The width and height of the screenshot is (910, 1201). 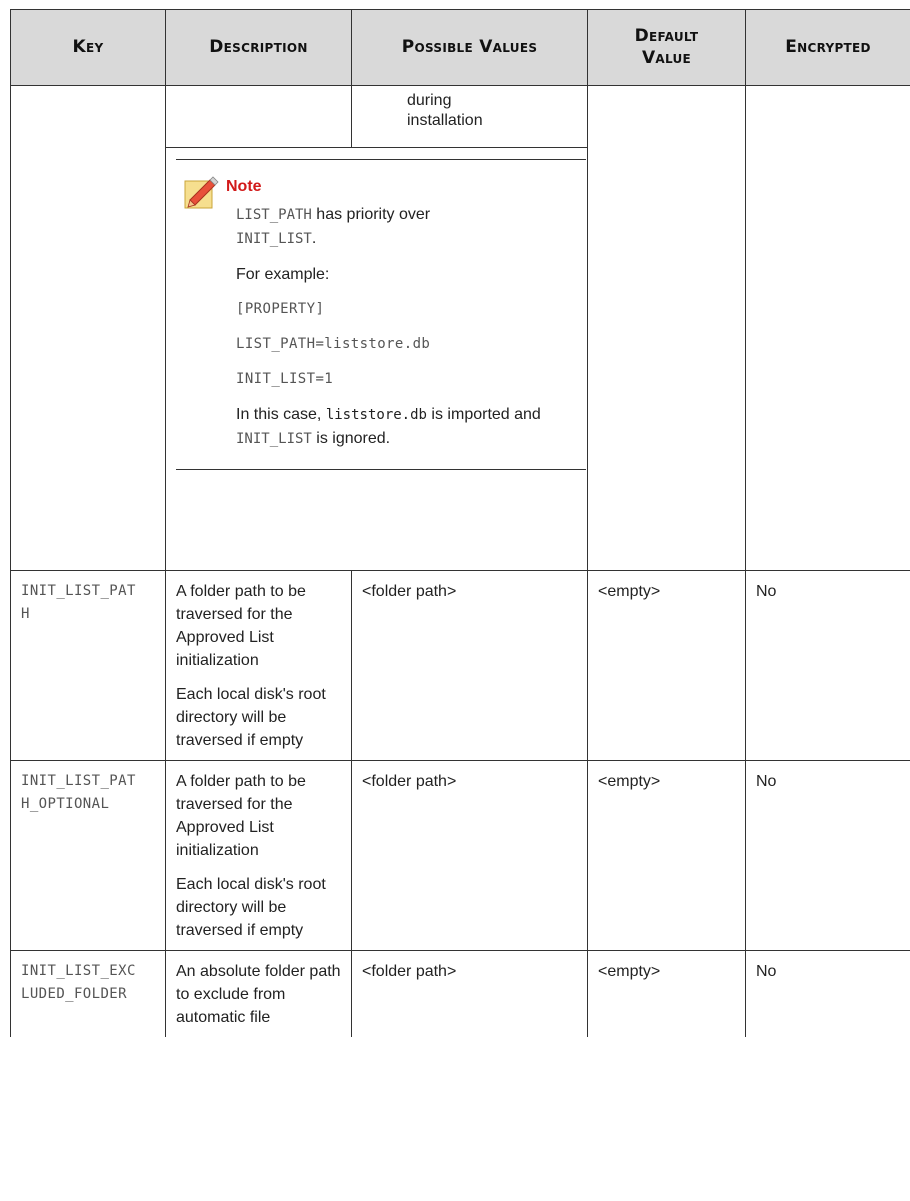 What do you see at coordinates (429, 100) in the screenshot?
I see `cont-possible-line1: during` at bounding box center [429, 100].